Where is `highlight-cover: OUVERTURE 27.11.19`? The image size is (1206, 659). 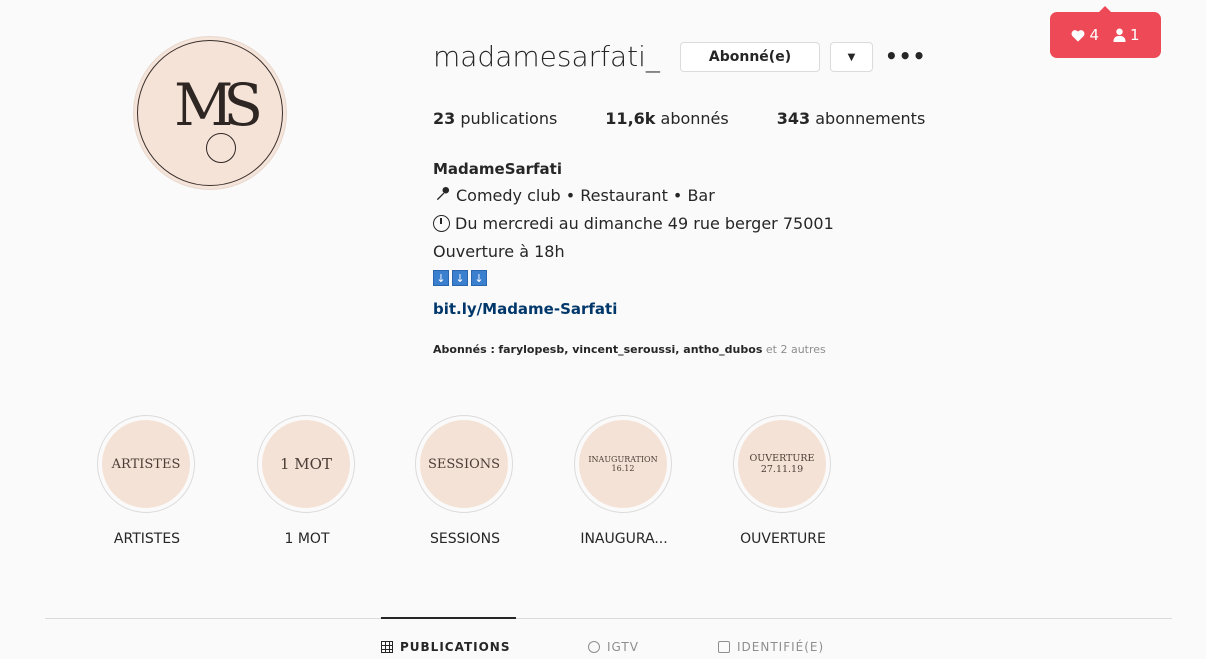 highlight-cover: OUVERTURE 27.11.19 is located at coordinates (782, 464).